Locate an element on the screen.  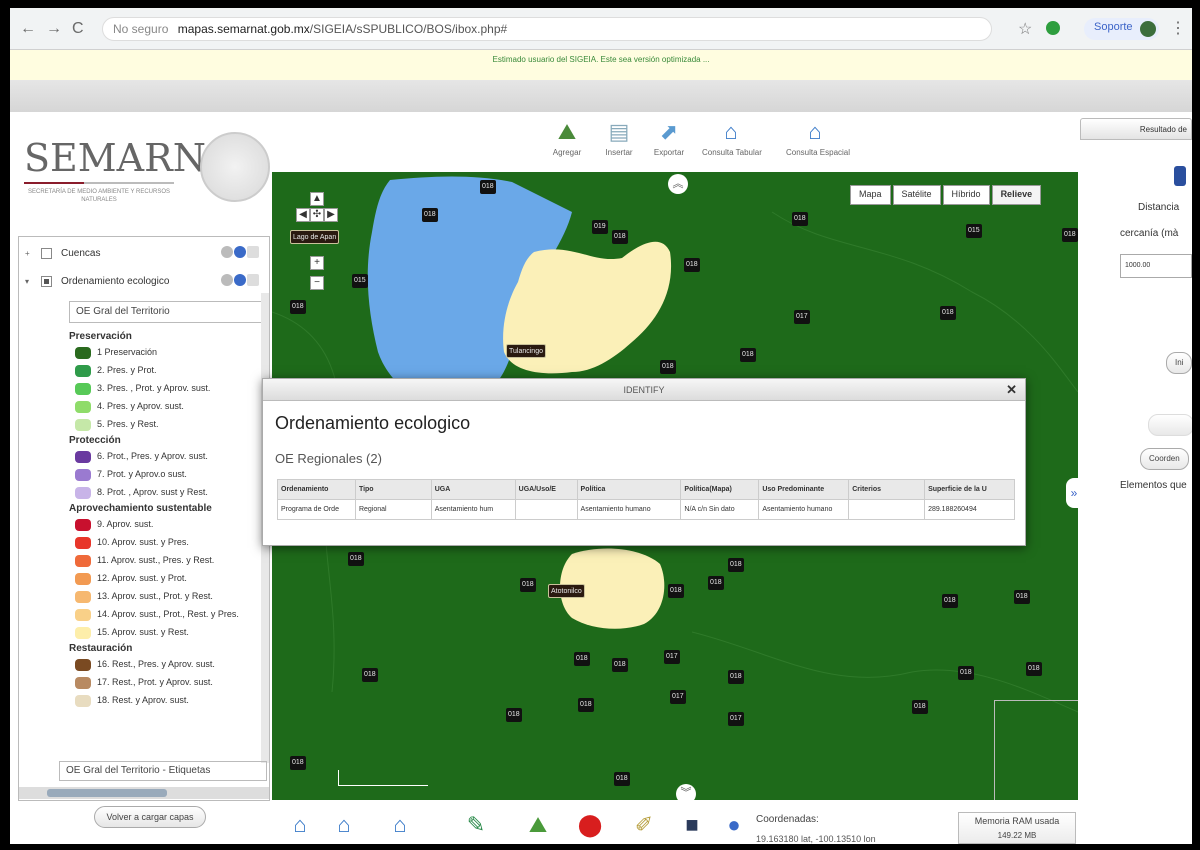
dialog-subheading: OE Regionales (2) is located at coordinates (328, 458).